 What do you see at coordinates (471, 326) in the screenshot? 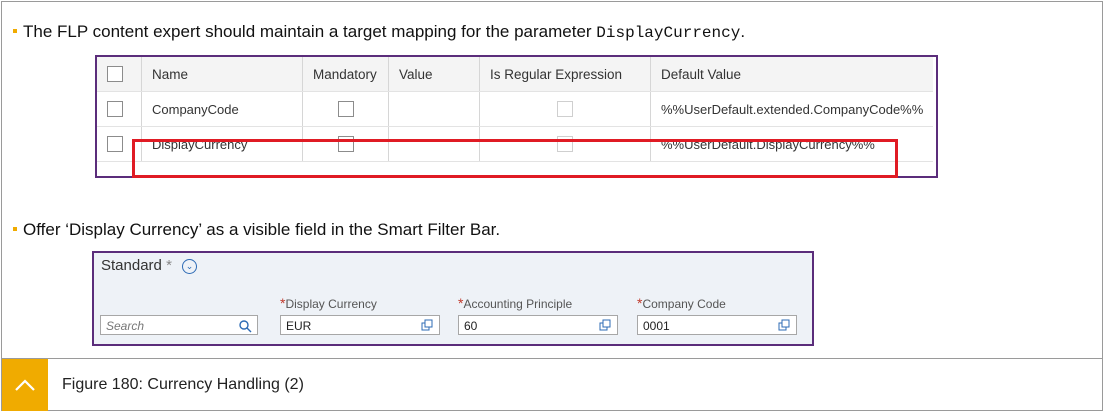
I see `field-value: 60` at bounding box center [471, 326].